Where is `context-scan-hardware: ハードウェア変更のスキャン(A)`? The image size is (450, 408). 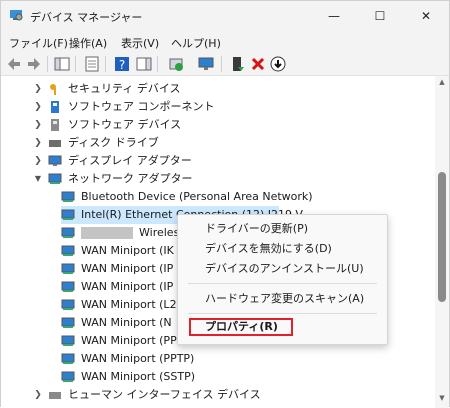 context-scan-hardware: ハードウェア変更のスキャン(A) is located at coordinates (282, 299).